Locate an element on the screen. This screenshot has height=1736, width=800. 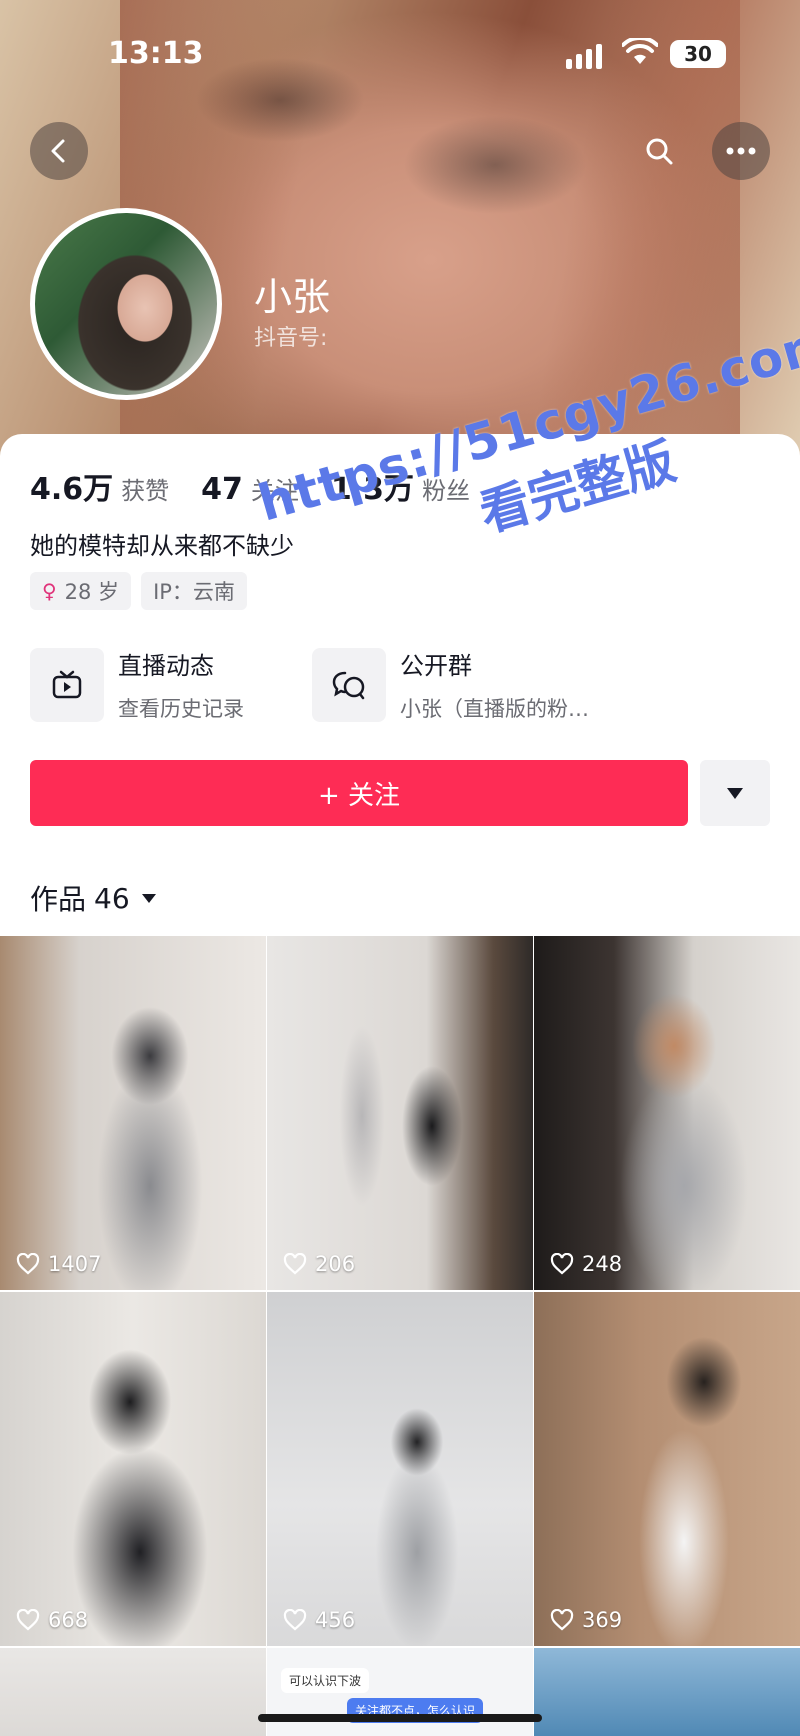
like-count-value: 668 is located at coordinates (68, 1620).